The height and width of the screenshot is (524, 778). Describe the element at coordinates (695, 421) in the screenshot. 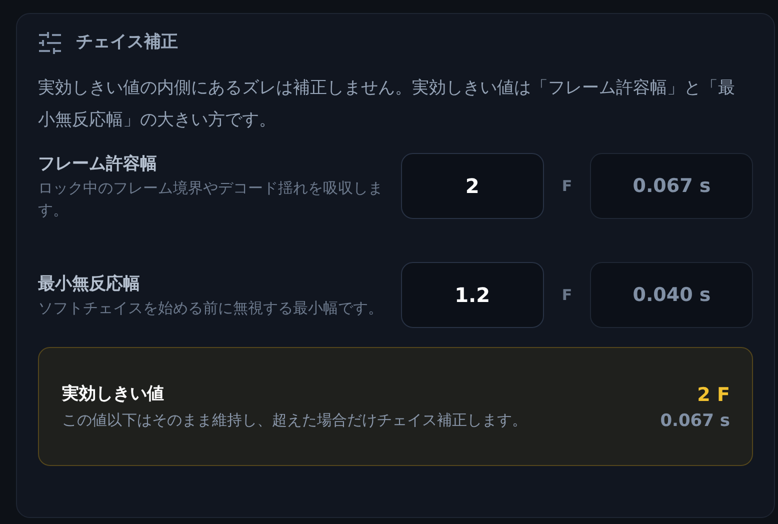

I see `threshold-seconds: 0.067 s` at that location.